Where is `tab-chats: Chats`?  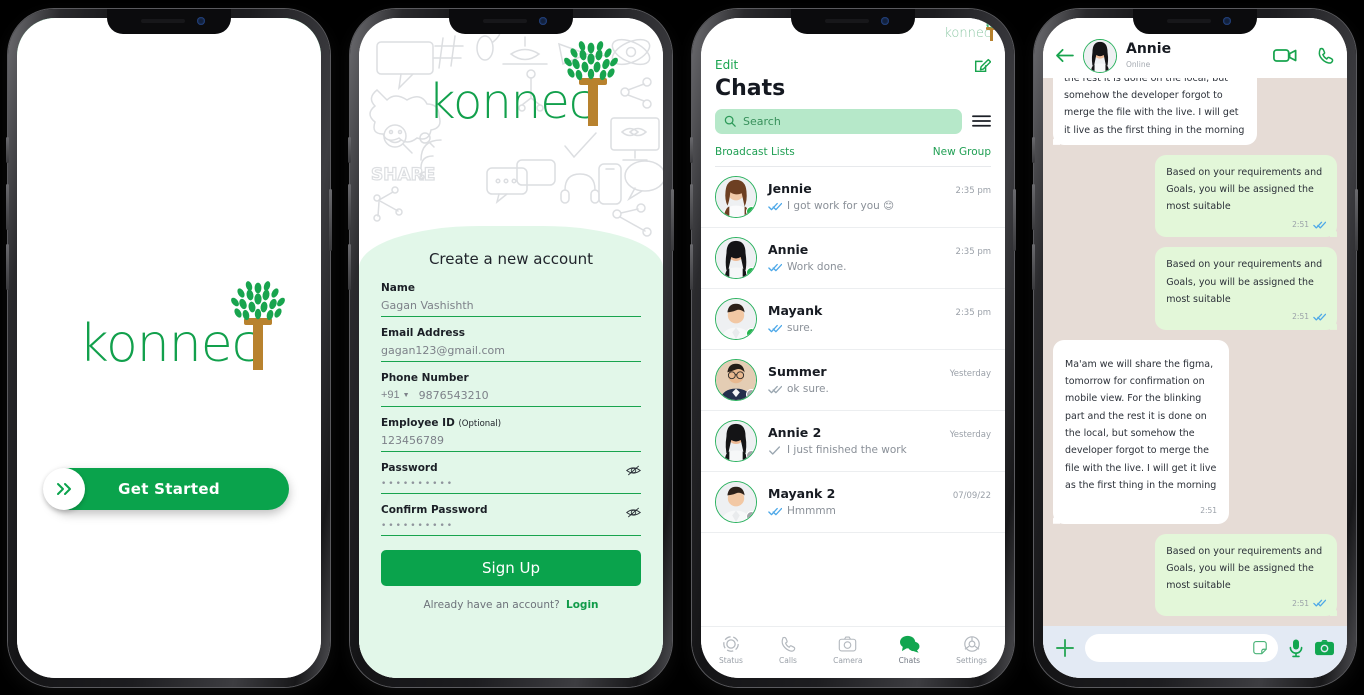
tab-chats: Chats is located at coordinates (909, 650).